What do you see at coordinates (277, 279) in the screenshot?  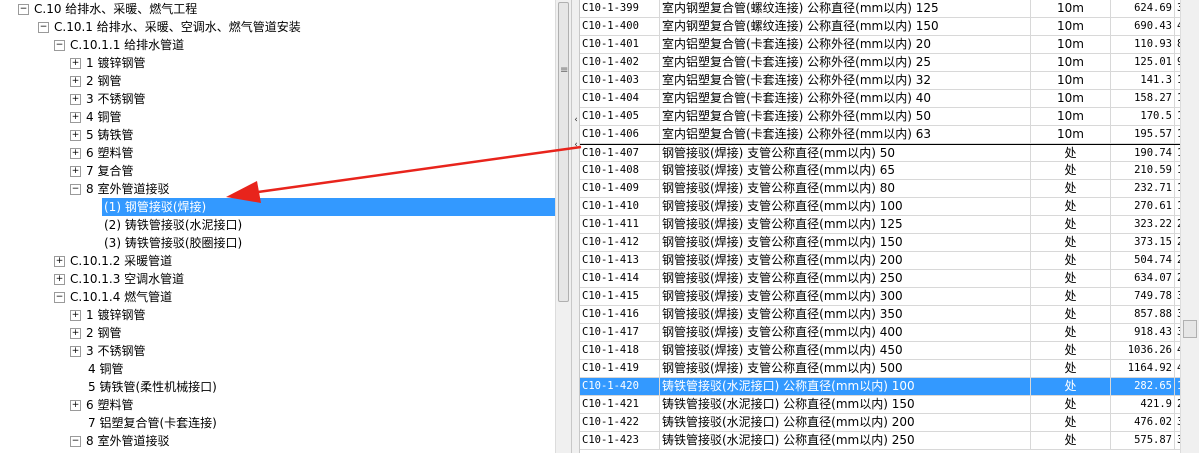 I see `tree-node-c10-1-3: + C.10.1.3 空调水管道` at bounding box center [277, 279].